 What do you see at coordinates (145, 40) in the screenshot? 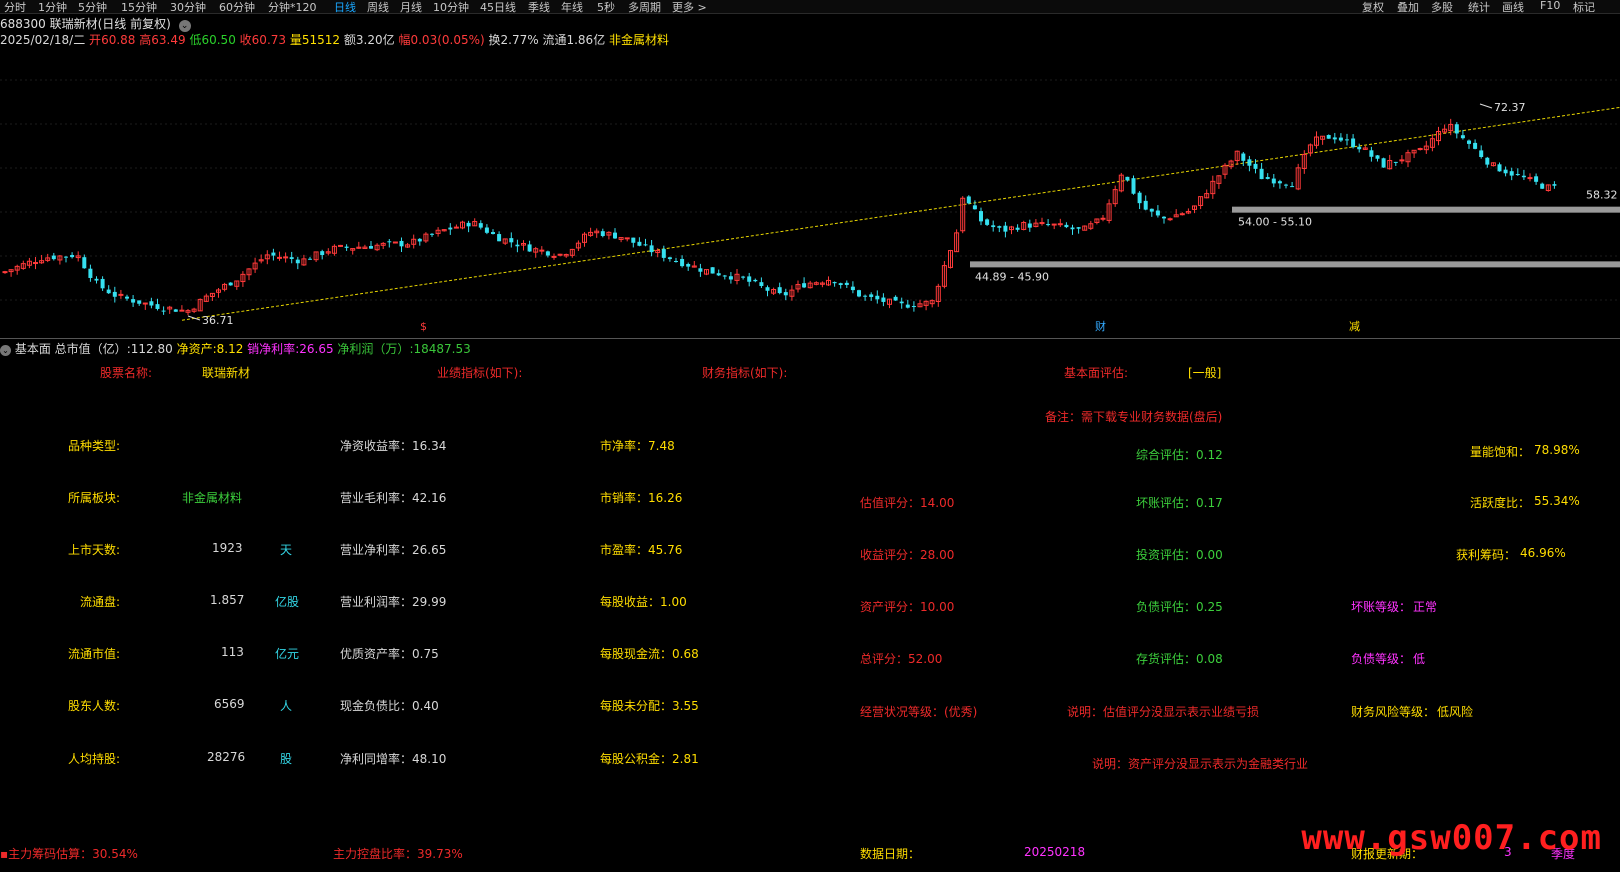
I see `readout-high-label: 高` at bounding box center [145, 40].